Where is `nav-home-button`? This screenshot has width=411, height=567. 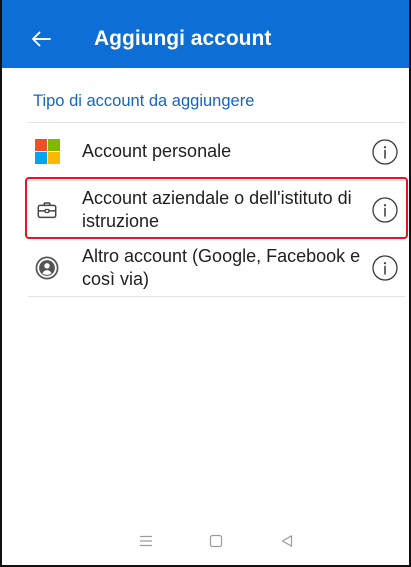
nav-home-button is located at coordinates (216, 541).